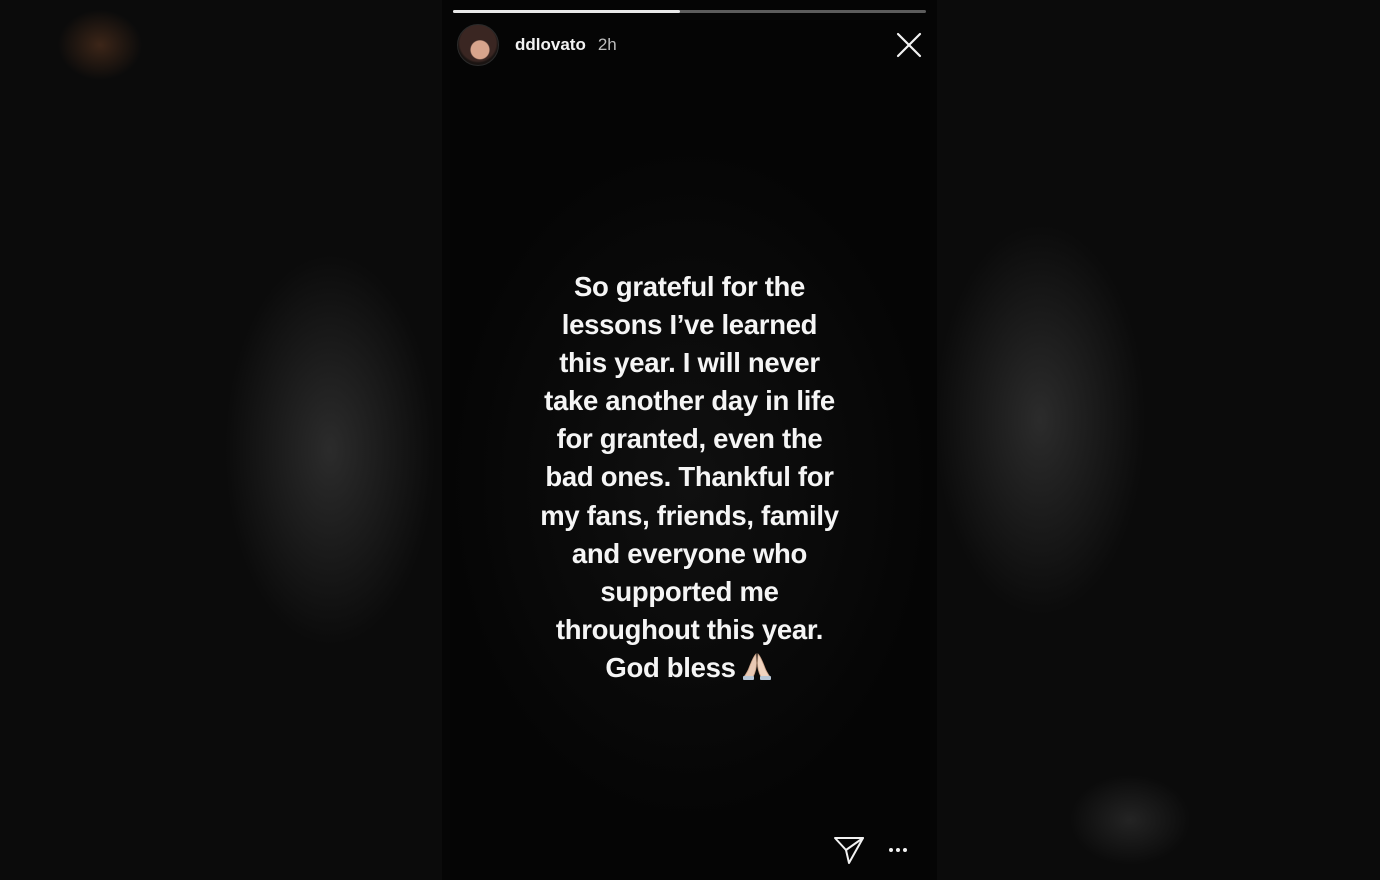  Describe the element at coordinates (689, 11) in the screenshot. I see `story-progress-bar` at that location.